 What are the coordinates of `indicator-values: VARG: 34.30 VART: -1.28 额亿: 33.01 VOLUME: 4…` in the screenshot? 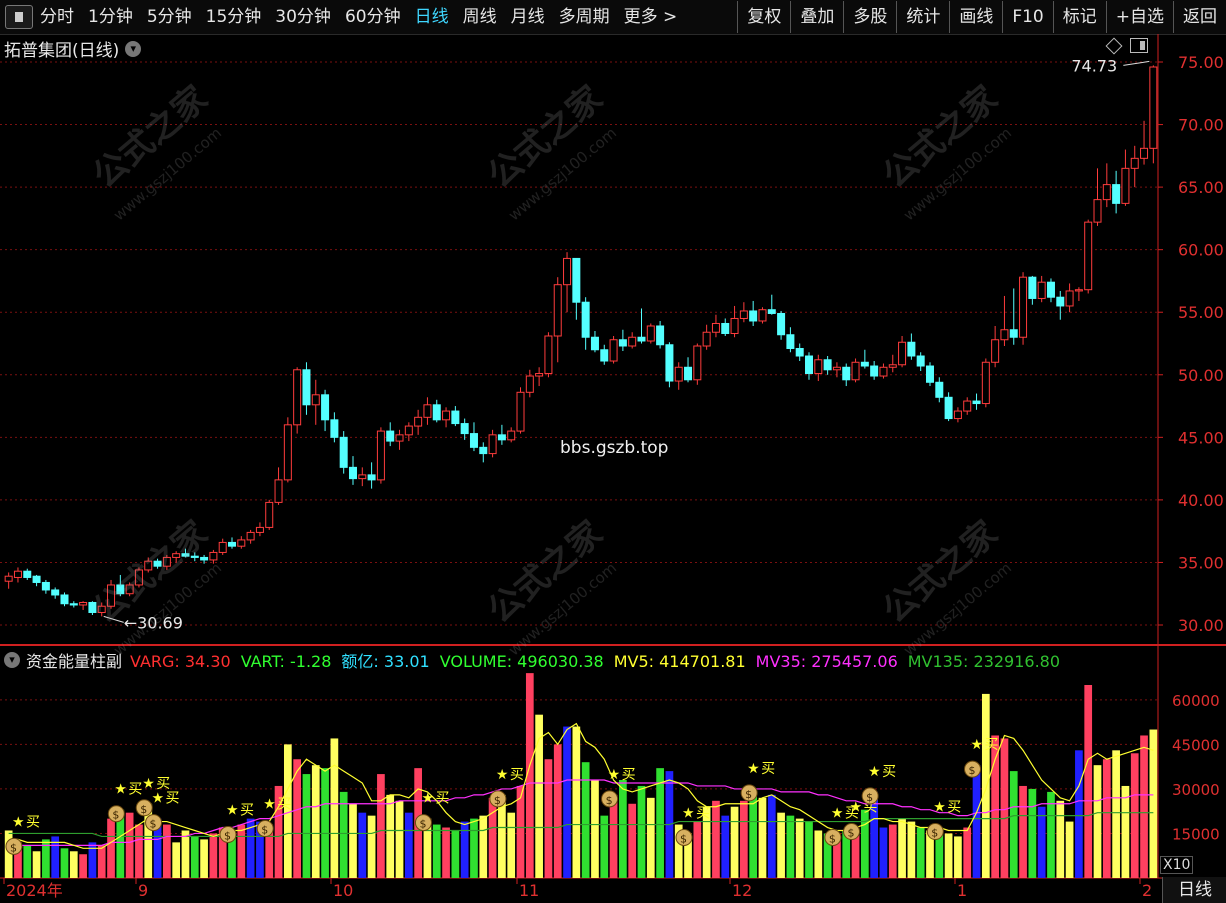 It's located at (600, 660).